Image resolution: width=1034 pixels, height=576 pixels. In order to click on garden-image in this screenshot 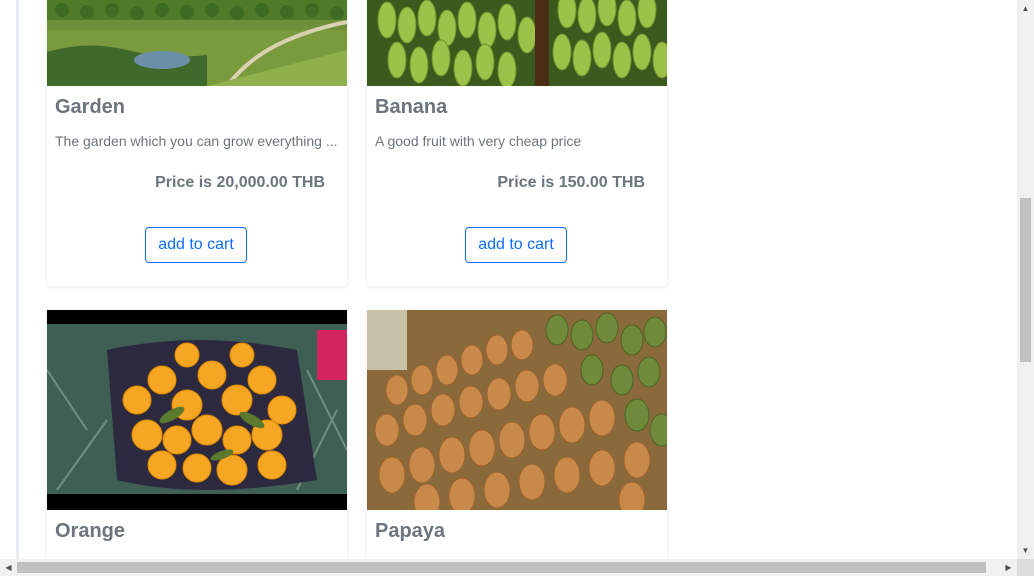, I will do `click(197, 43)`.